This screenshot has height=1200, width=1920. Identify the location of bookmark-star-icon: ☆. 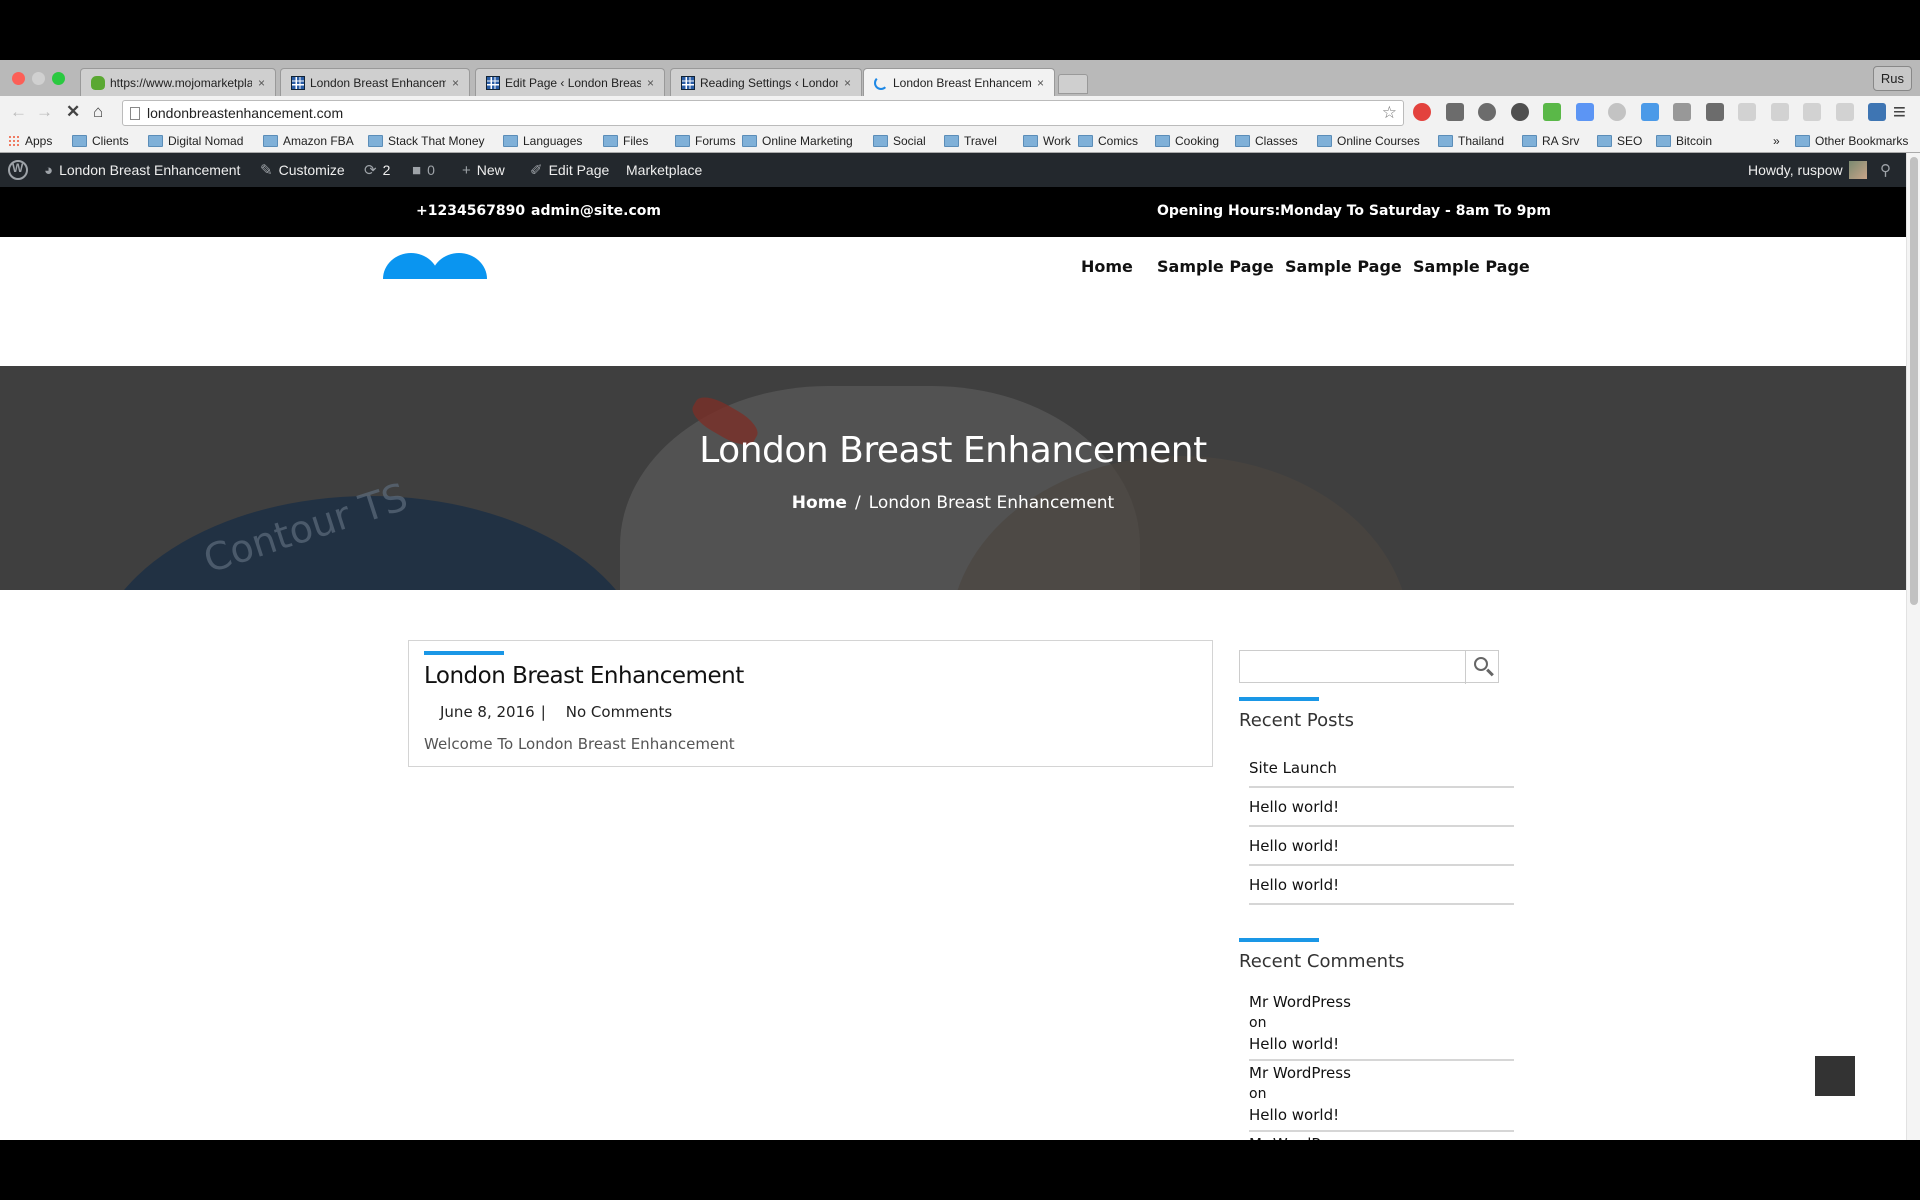
(1389, 113).